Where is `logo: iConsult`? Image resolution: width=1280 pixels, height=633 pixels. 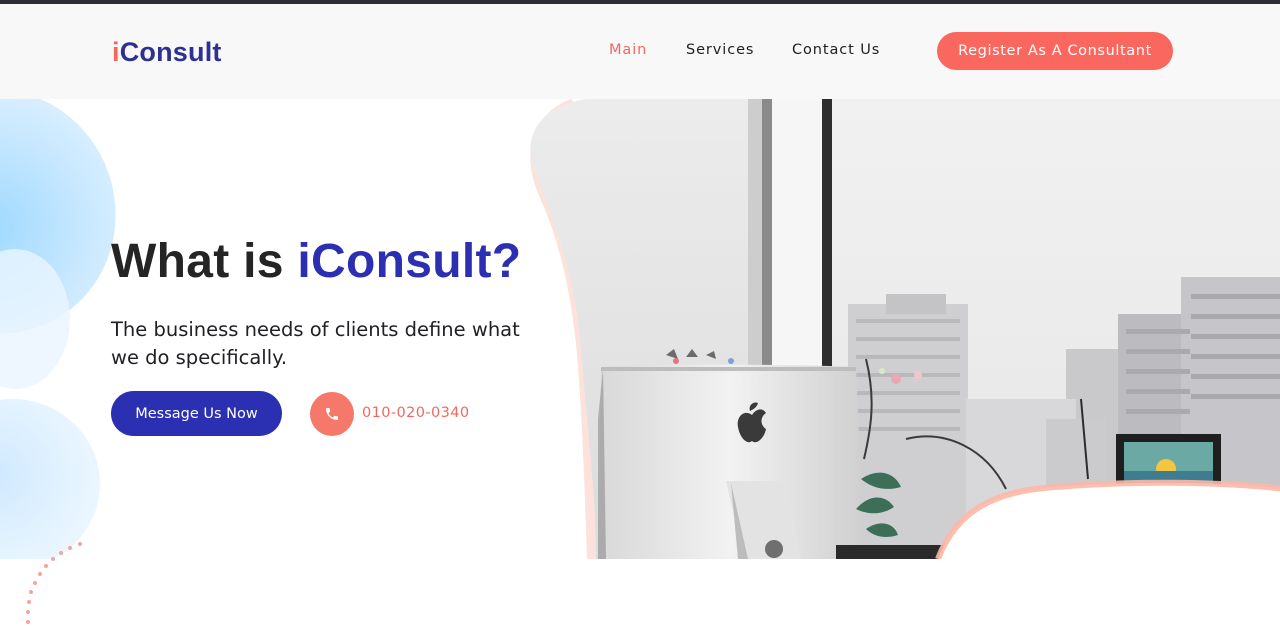 logo: iConsult is located at coordinates (167, 52).